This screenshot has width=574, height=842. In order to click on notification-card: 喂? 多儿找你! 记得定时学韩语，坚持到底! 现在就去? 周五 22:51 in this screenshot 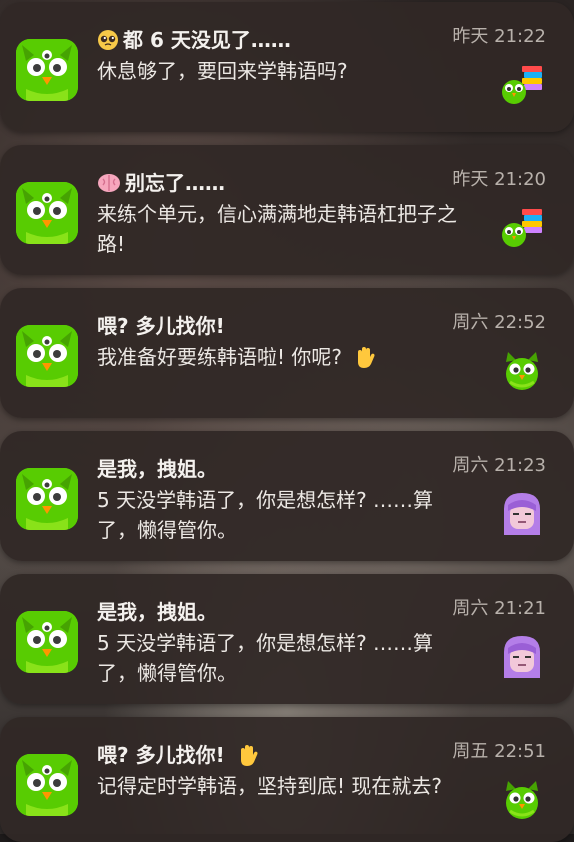, I will do `click(287, 779)`.